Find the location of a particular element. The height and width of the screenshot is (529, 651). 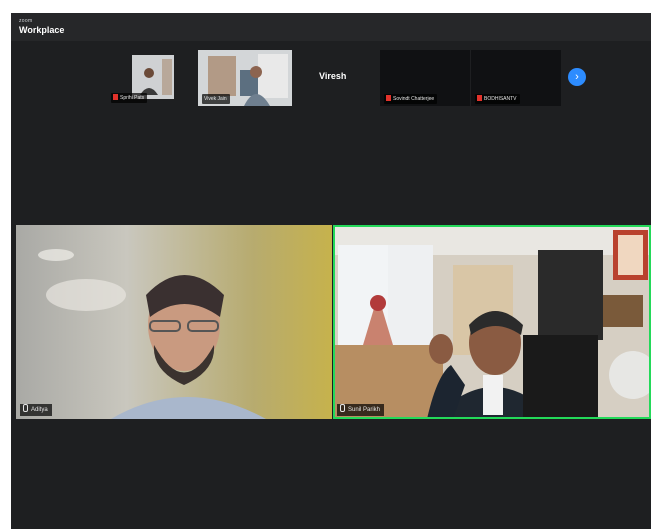

participant-tile: Sovindt Chatterjee is located at coordinates (425, 78).